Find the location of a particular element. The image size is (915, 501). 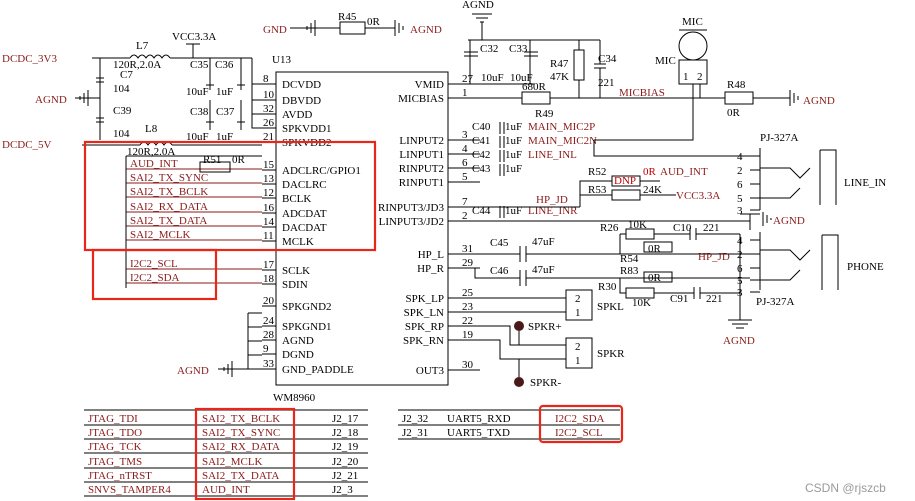

chip-pin-number: 16 is located at coordinates (269, 208).